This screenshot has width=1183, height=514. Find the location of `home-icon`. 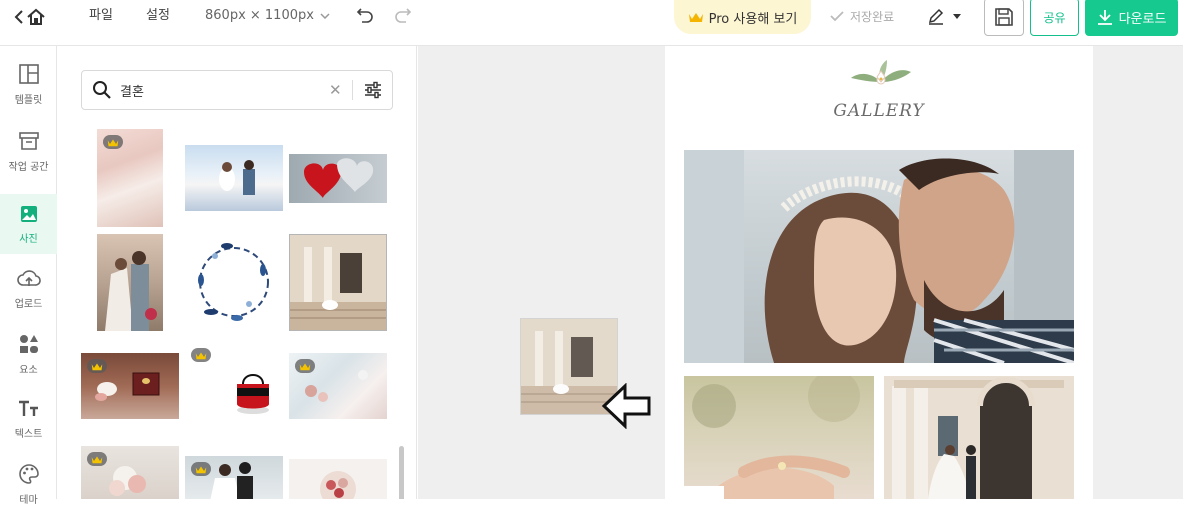

home-icon is located at coordinates (36, 16).